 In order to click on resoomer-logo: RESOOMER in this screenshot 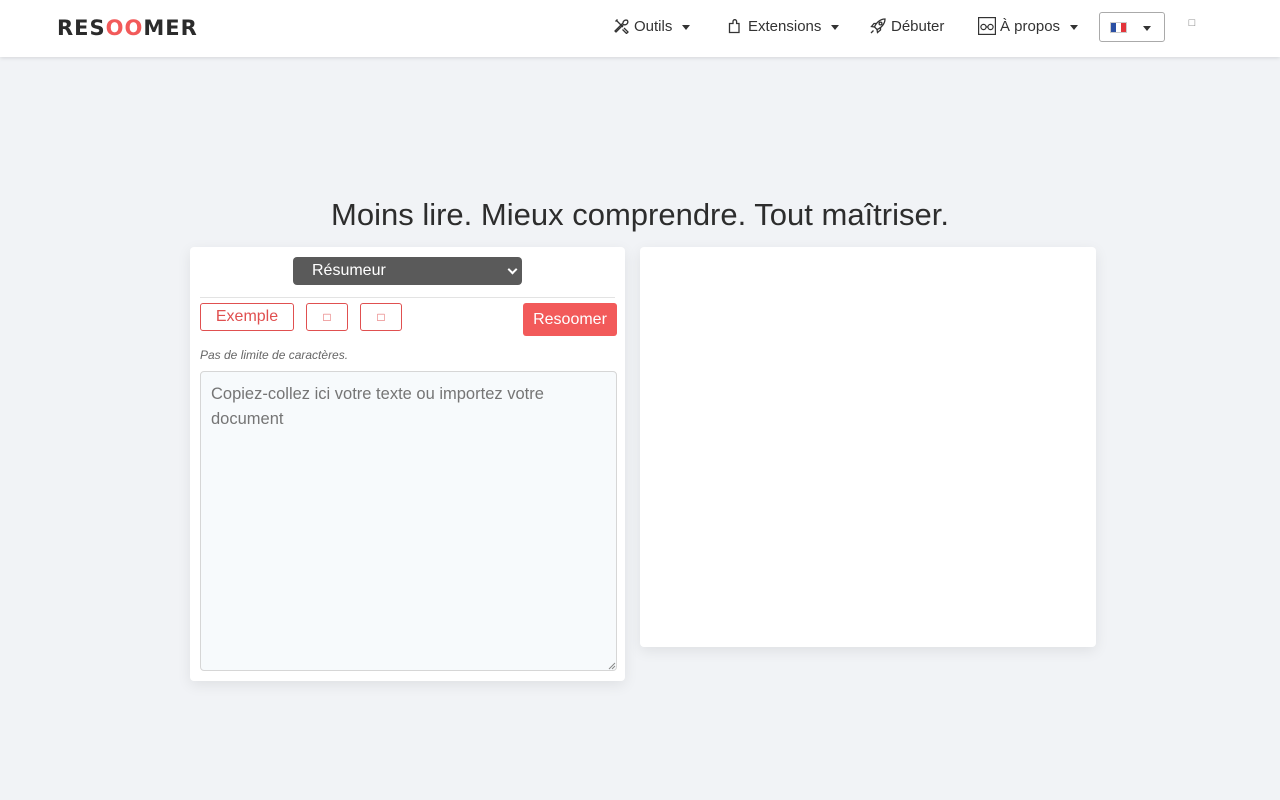, I will do `click(127, 28)`.